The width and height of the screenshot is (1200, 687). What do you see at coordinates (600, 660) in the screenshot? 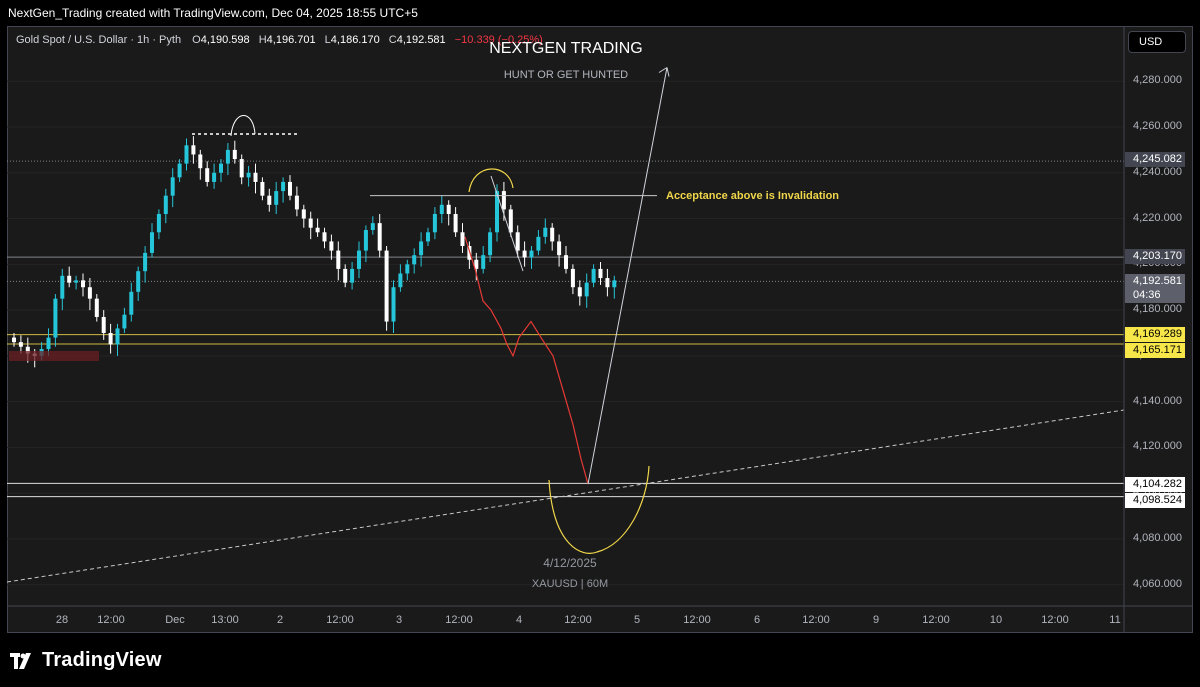
I see `footer-bar` at bounding box center [600, 660].